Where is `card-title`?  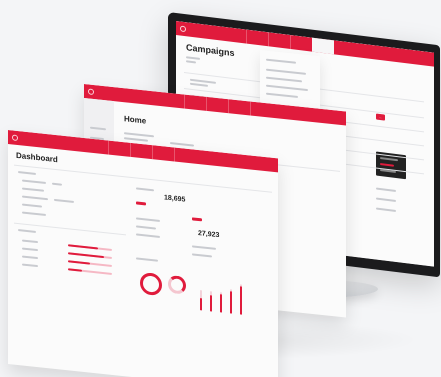 card-title is located at coordinates (281, 61).